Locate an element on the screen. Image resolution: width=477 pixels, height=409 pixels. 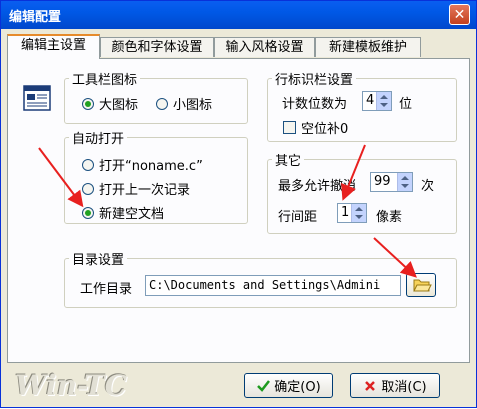
arrow-to-folder is located at coordinates (395, 257).